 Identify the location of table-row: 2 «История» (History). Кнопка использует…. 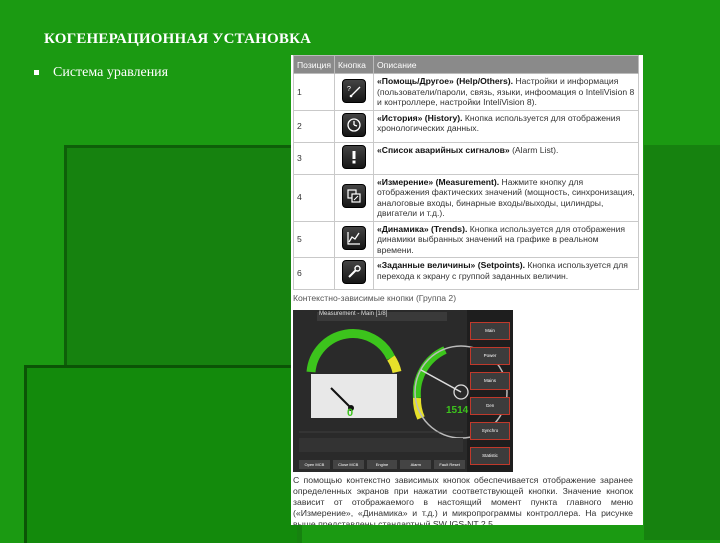
(466, 126).